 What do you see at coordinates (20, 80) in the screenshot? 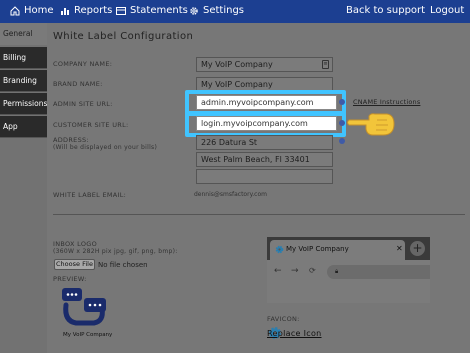
I see `sidebar-item-label: Branding` at bounding box center [20, 80].